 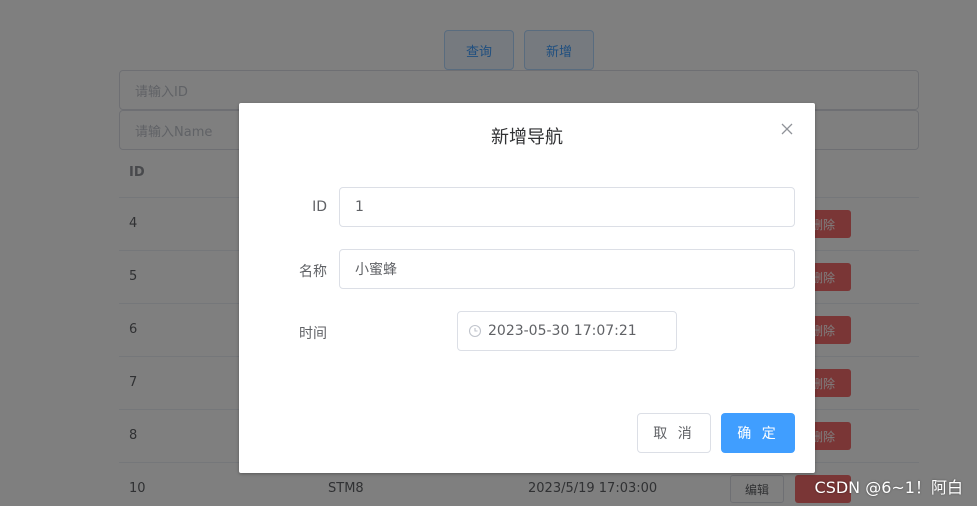 What do you see at coordinates (888, 487) in the screenshot?
I see `watermark: CSDN @6~1！阿白` at bounding box center [888, 487].